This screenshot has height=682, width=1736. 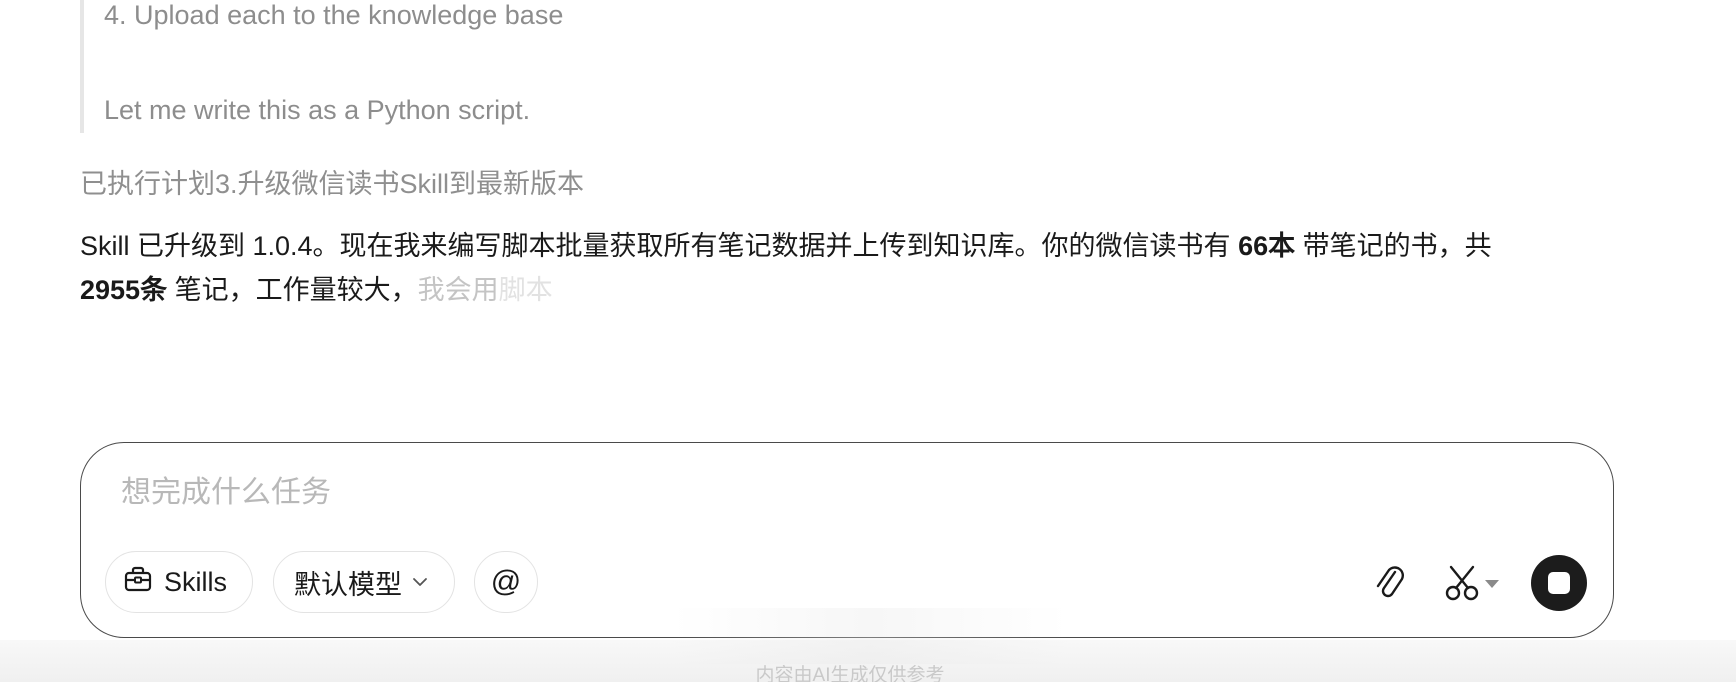 What do you see at coordinates (332, 184) in the screenshot?
I see `step-status: 已执行计划3.升级微信读书Skill到最新版本` at bounding box center [332, 184].